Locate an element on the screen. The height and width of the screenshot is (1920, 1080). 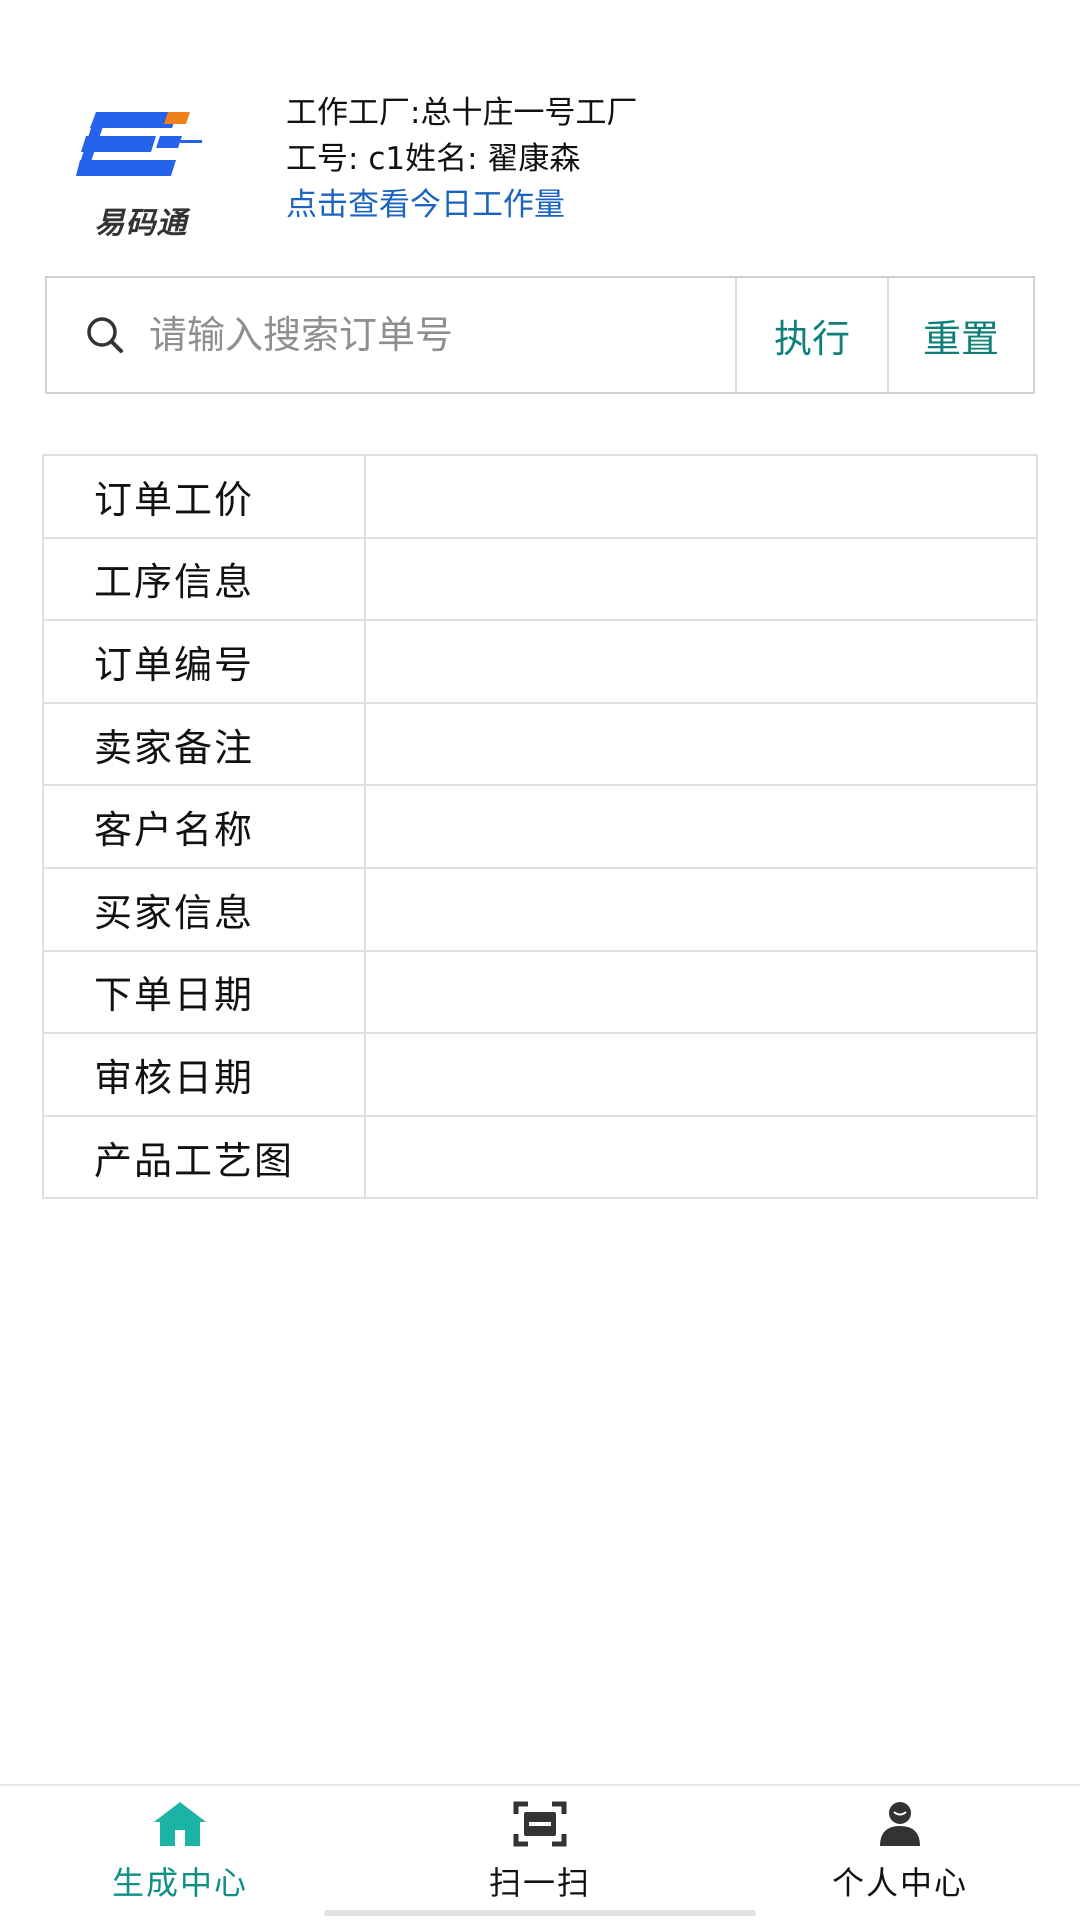
bottom-nav: 生成中心 扫一扫 个人中心 is located at coordinates (540, 1852).